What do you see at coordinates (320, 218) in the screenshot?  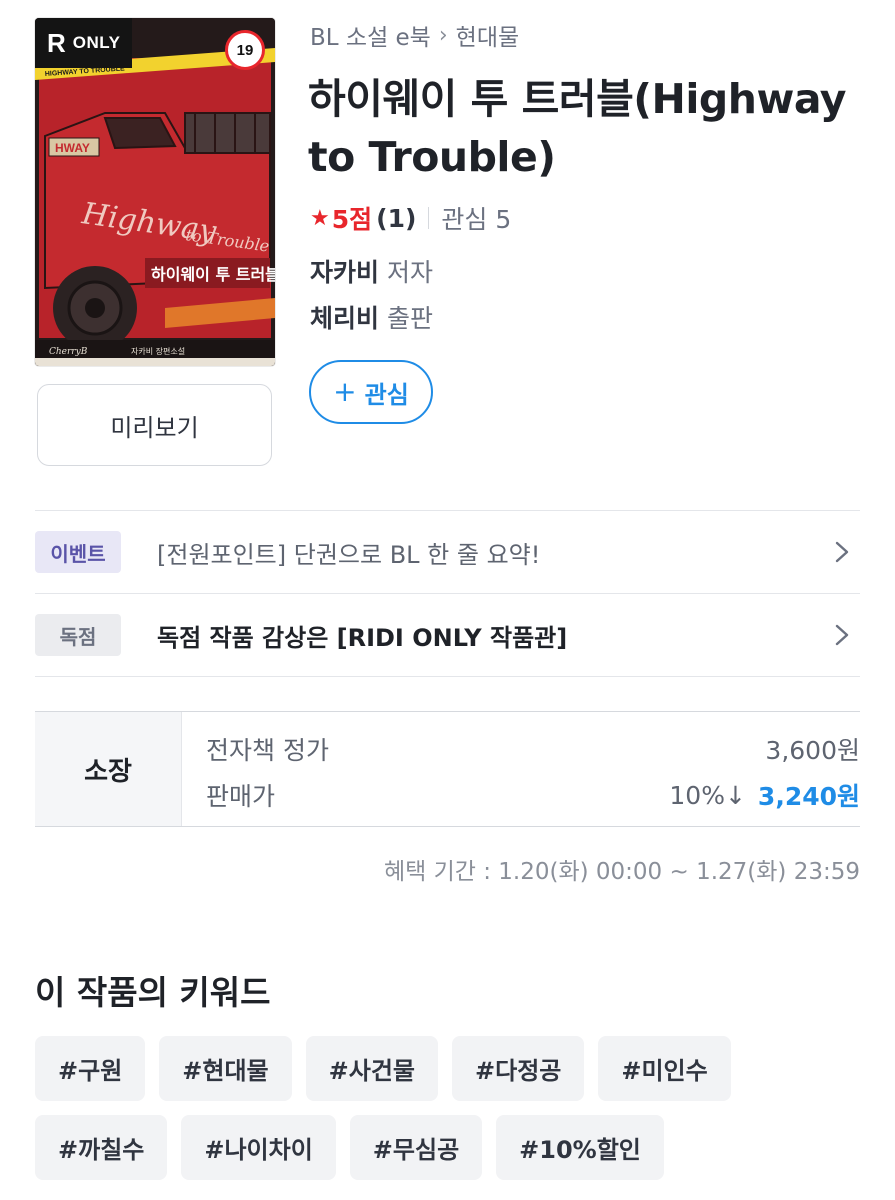 I see `star-icon: ★` at bounding box center [320, 218].